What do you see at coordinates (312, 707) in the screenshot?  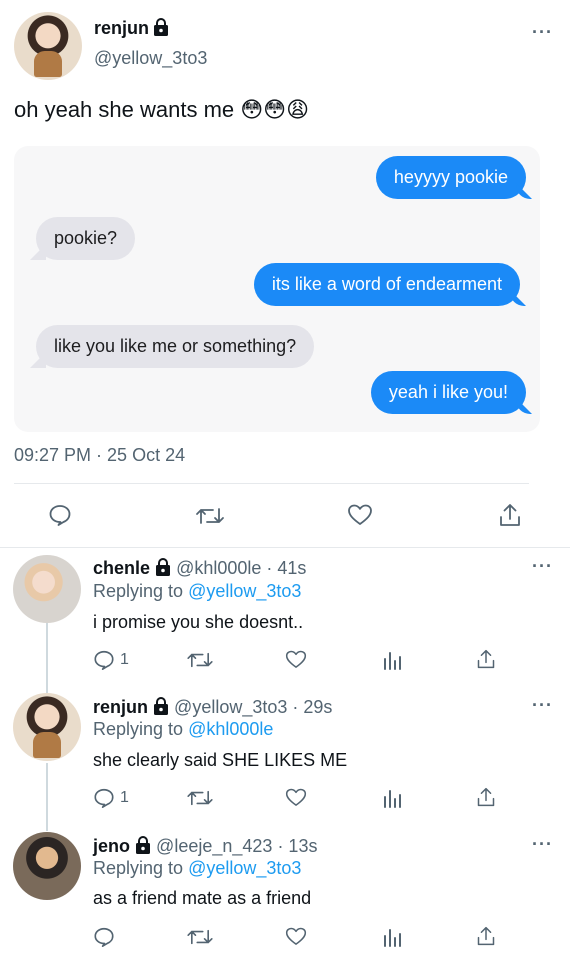 I see `reply-time: · 29s` at bounding box center [312, 707].